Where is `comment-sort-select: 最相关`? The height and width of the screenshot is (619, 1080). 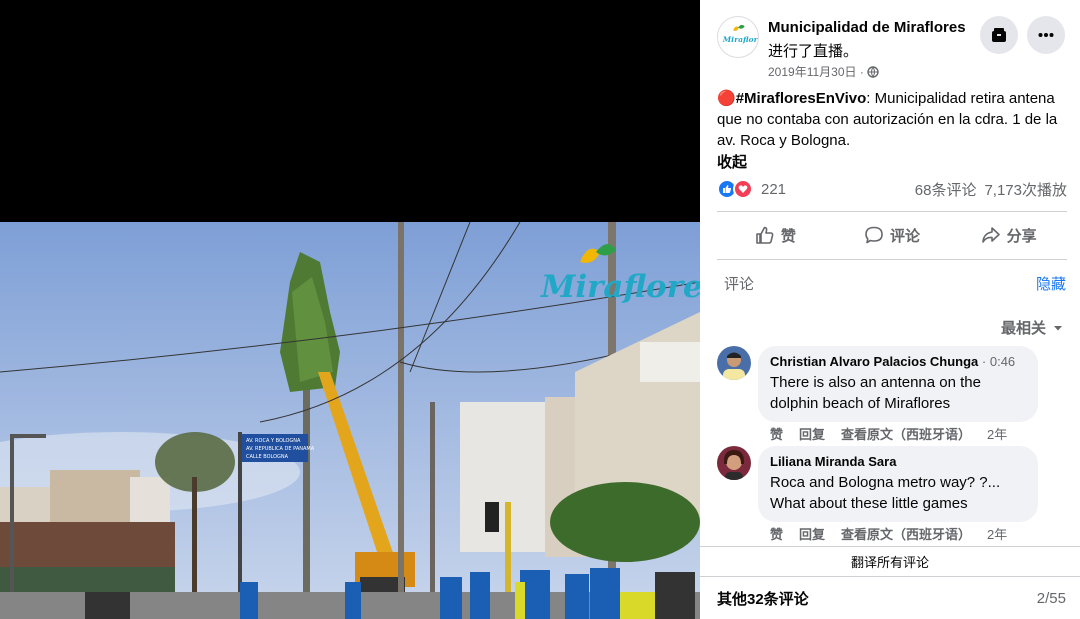
comment-sort-select: 最相关 is located at coordinates (1032, 327).